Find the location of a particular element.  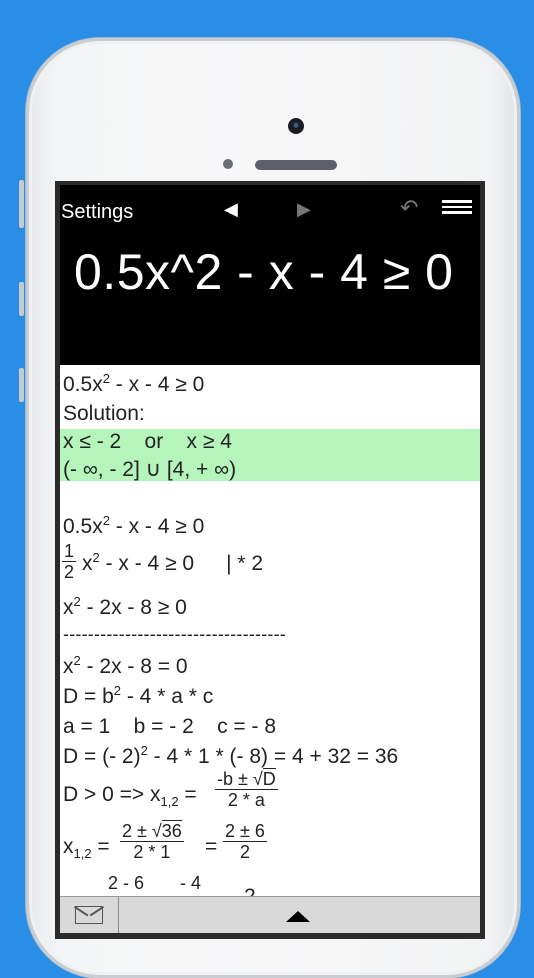

step-line: x2 - x - 4 ≥ 0 | * 2 is located at coordinates (173, 562).